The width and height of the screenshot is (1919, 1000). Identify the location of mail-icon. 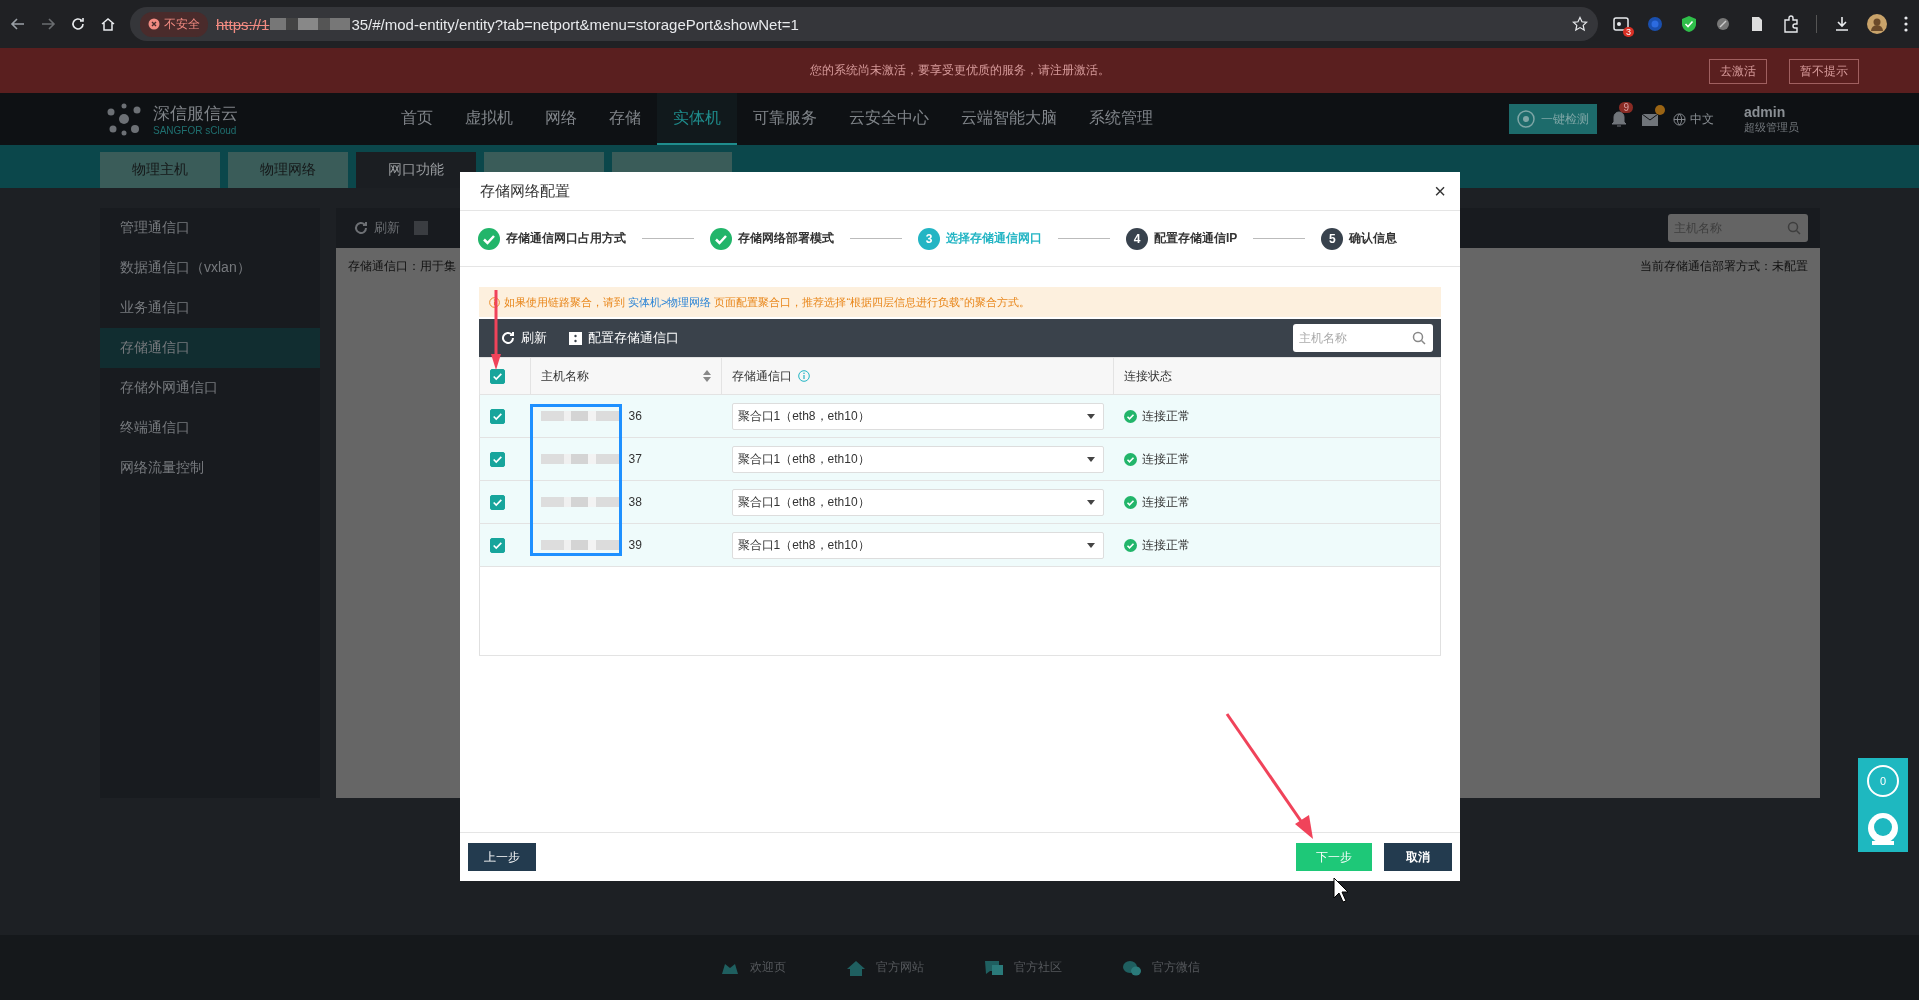
(1650, 119).